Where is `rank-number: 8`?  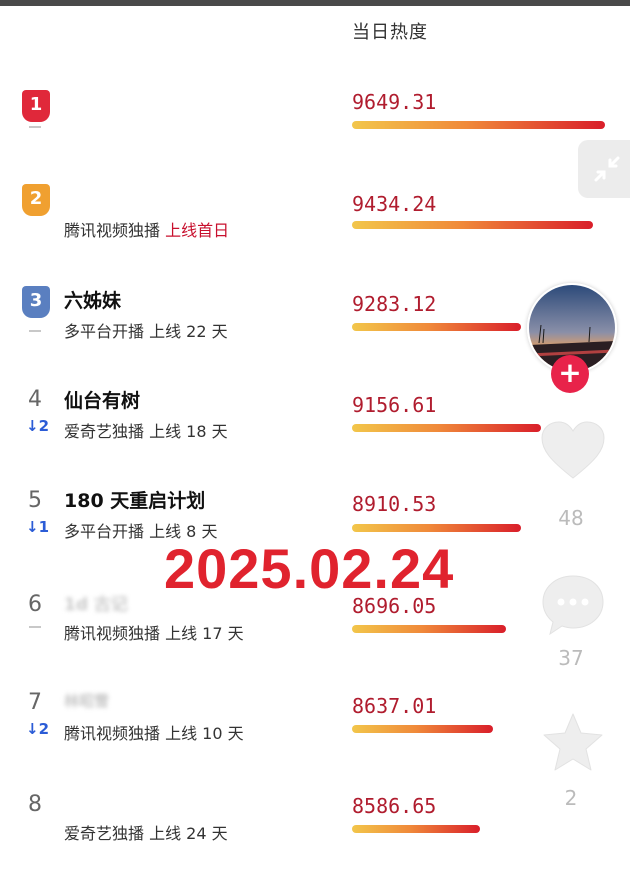
rank-number: 8 is located at coordinates (35, 804).